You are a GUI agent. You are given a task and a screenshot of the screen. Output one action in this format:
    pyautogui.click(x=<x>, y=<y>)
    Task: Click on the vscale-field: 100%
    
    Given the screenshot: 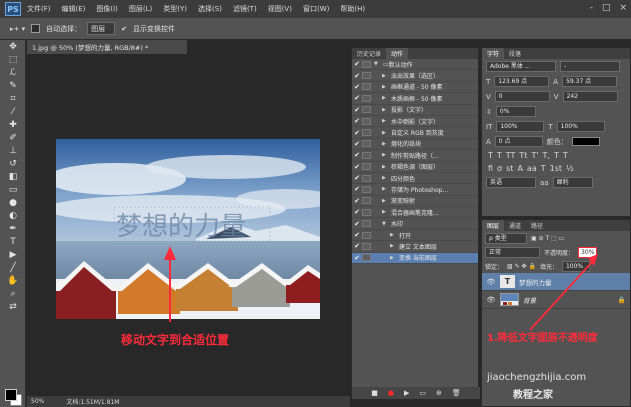 What is the action you would take?
    pyautogui.click(x=520, y=126)
    